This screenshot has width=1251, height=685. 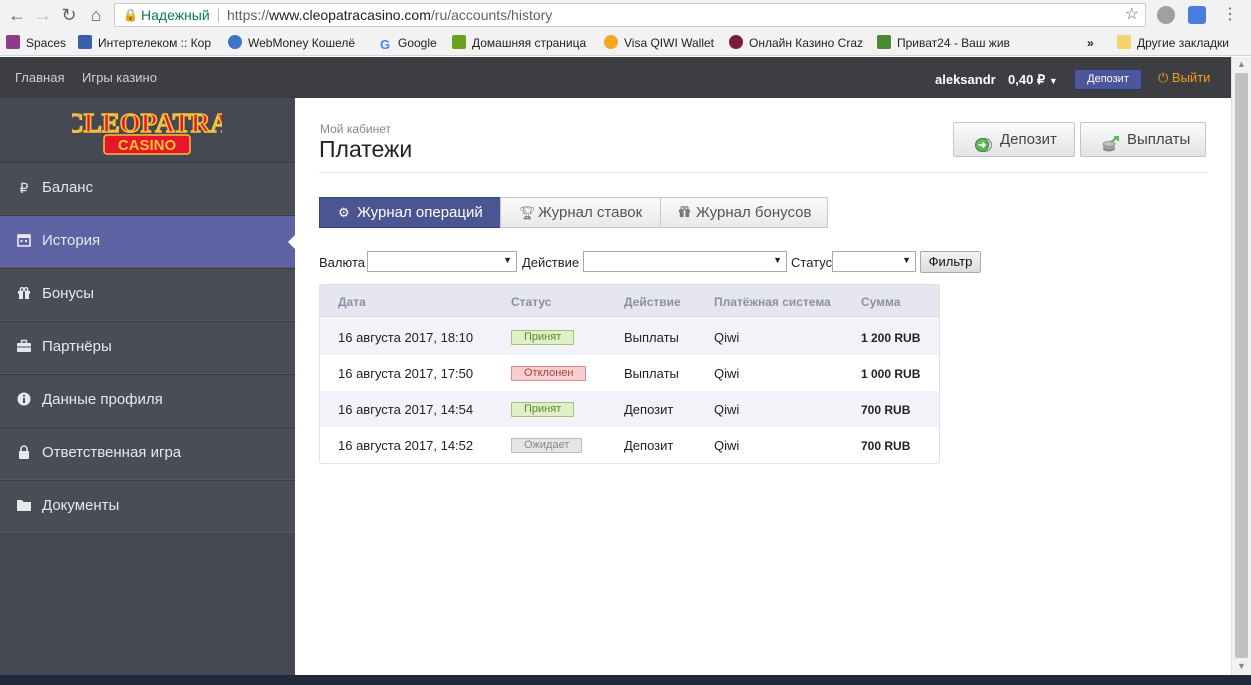 What do you see at coordinates (406, 409) in the screenshot?
I see `row-date: 16 августа 2017, 14:54` at bounding box center [406, 409].